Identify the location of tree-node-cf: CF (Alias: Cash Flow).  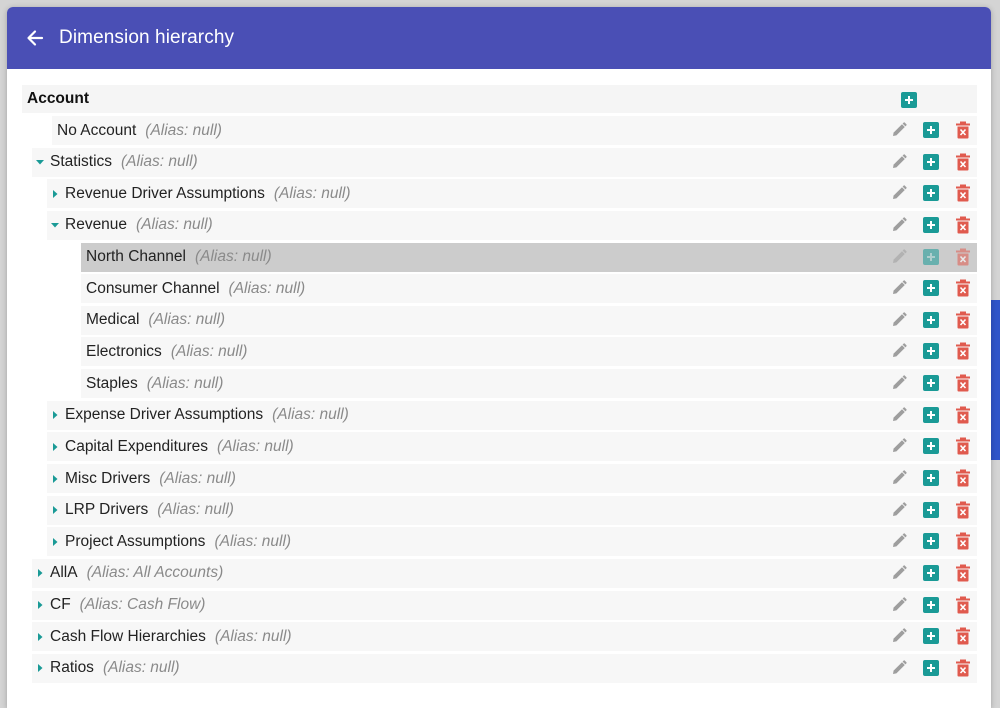
(504, 605).